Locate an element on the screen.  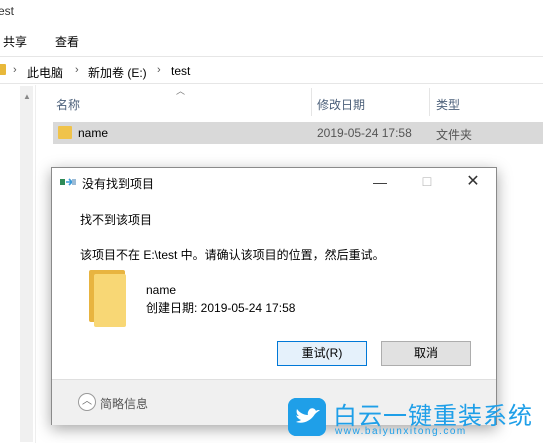
column-header-date: 修改日期 is located at coordinates (341, 104).